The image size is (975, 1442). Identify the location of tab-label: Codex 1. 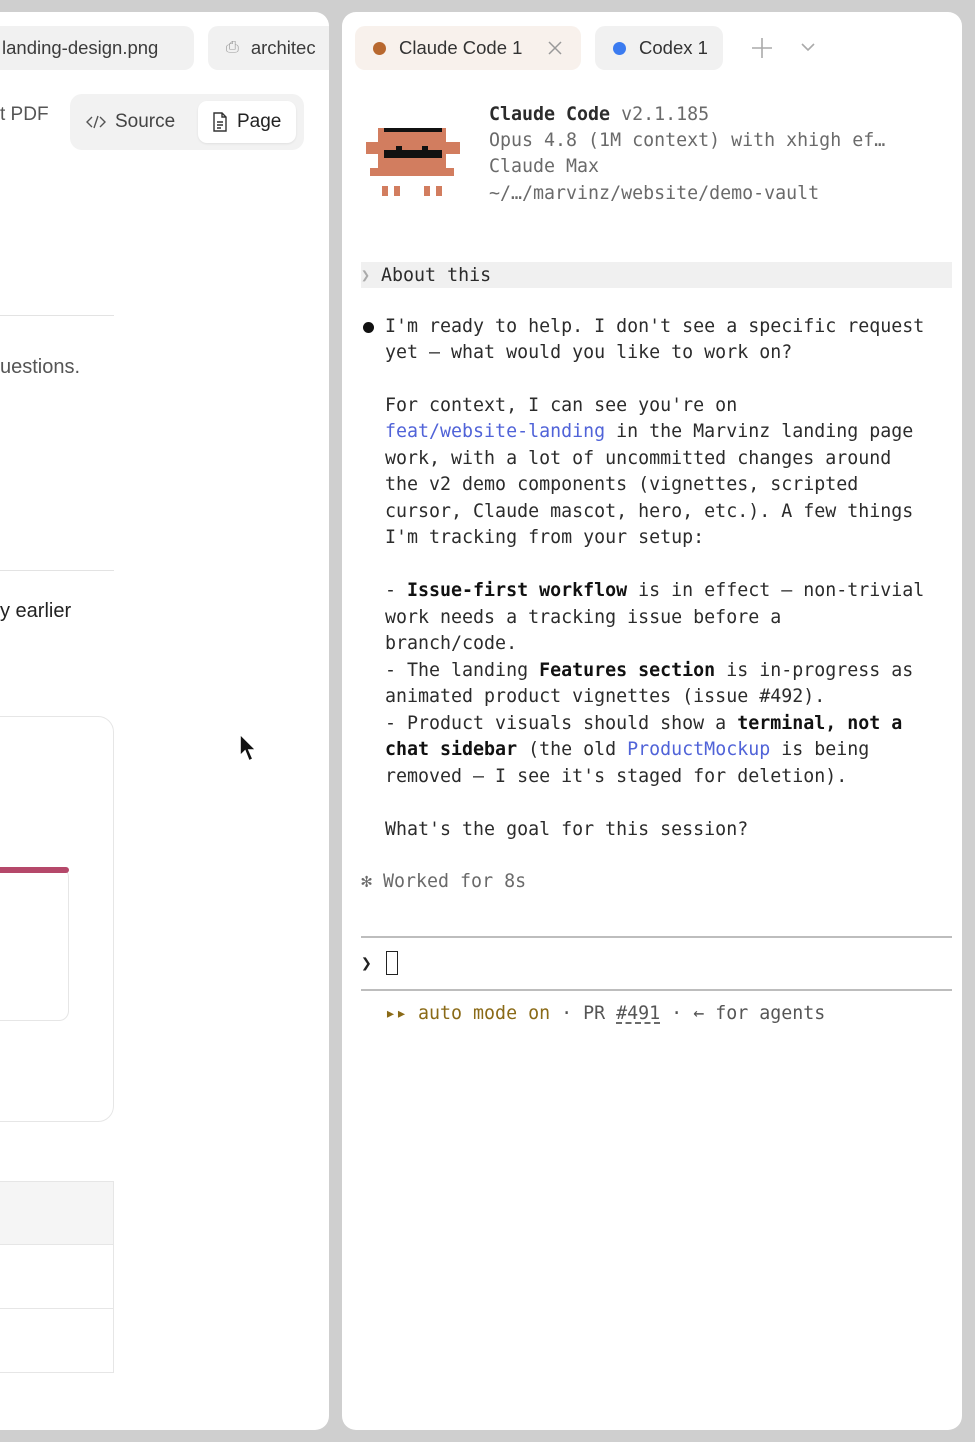
(673, 47).